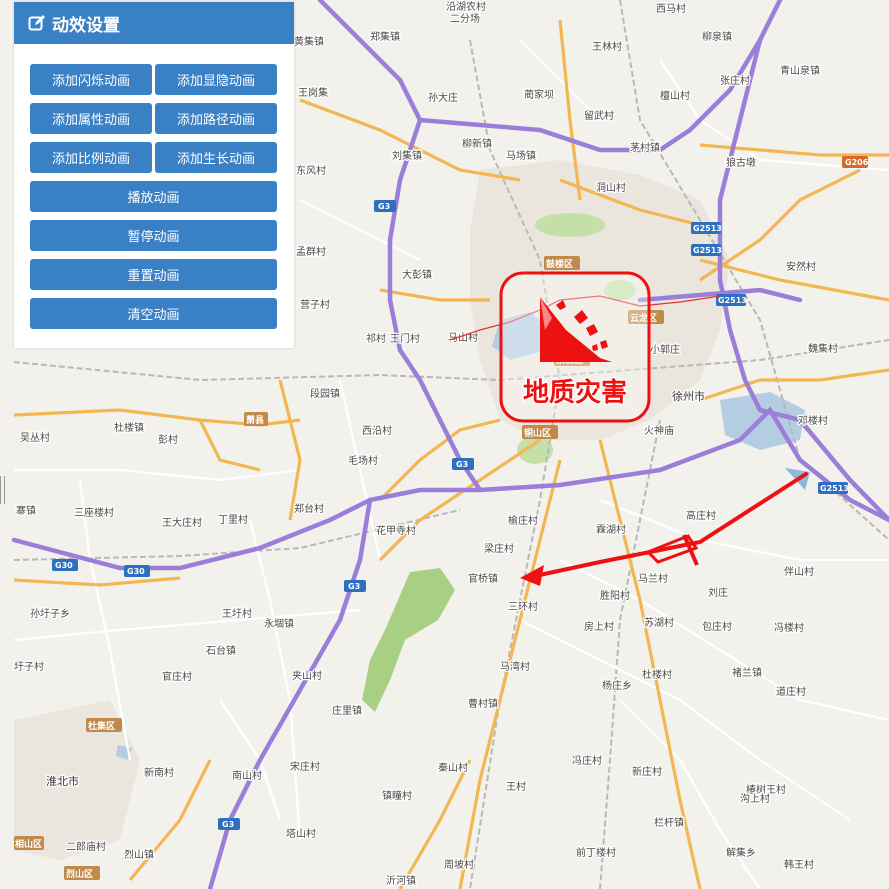 Image resolution: width=889 pixels, height=889 pixels. Describe the element at coordinates (37, 23) in the screenshot. I see `edit-icon` at that location.